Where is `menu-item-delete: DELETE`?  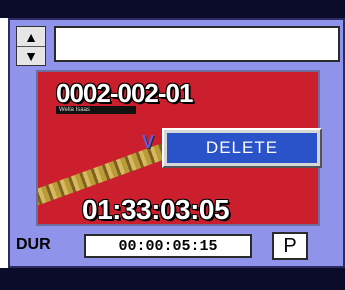 menu-item-delete: DELETE is located at coordinates (242, 148).